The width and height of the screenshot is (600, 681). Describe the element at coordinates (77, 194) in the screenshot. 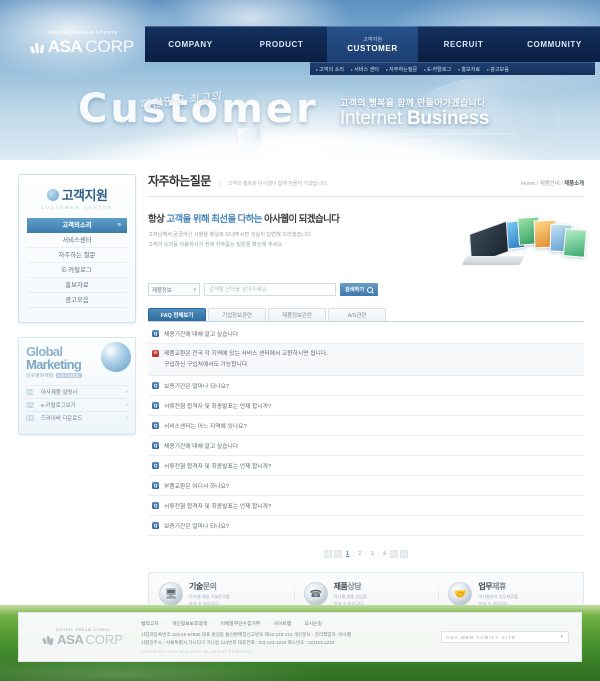

I see `sidebar-title-row: 고객지원` at that location.